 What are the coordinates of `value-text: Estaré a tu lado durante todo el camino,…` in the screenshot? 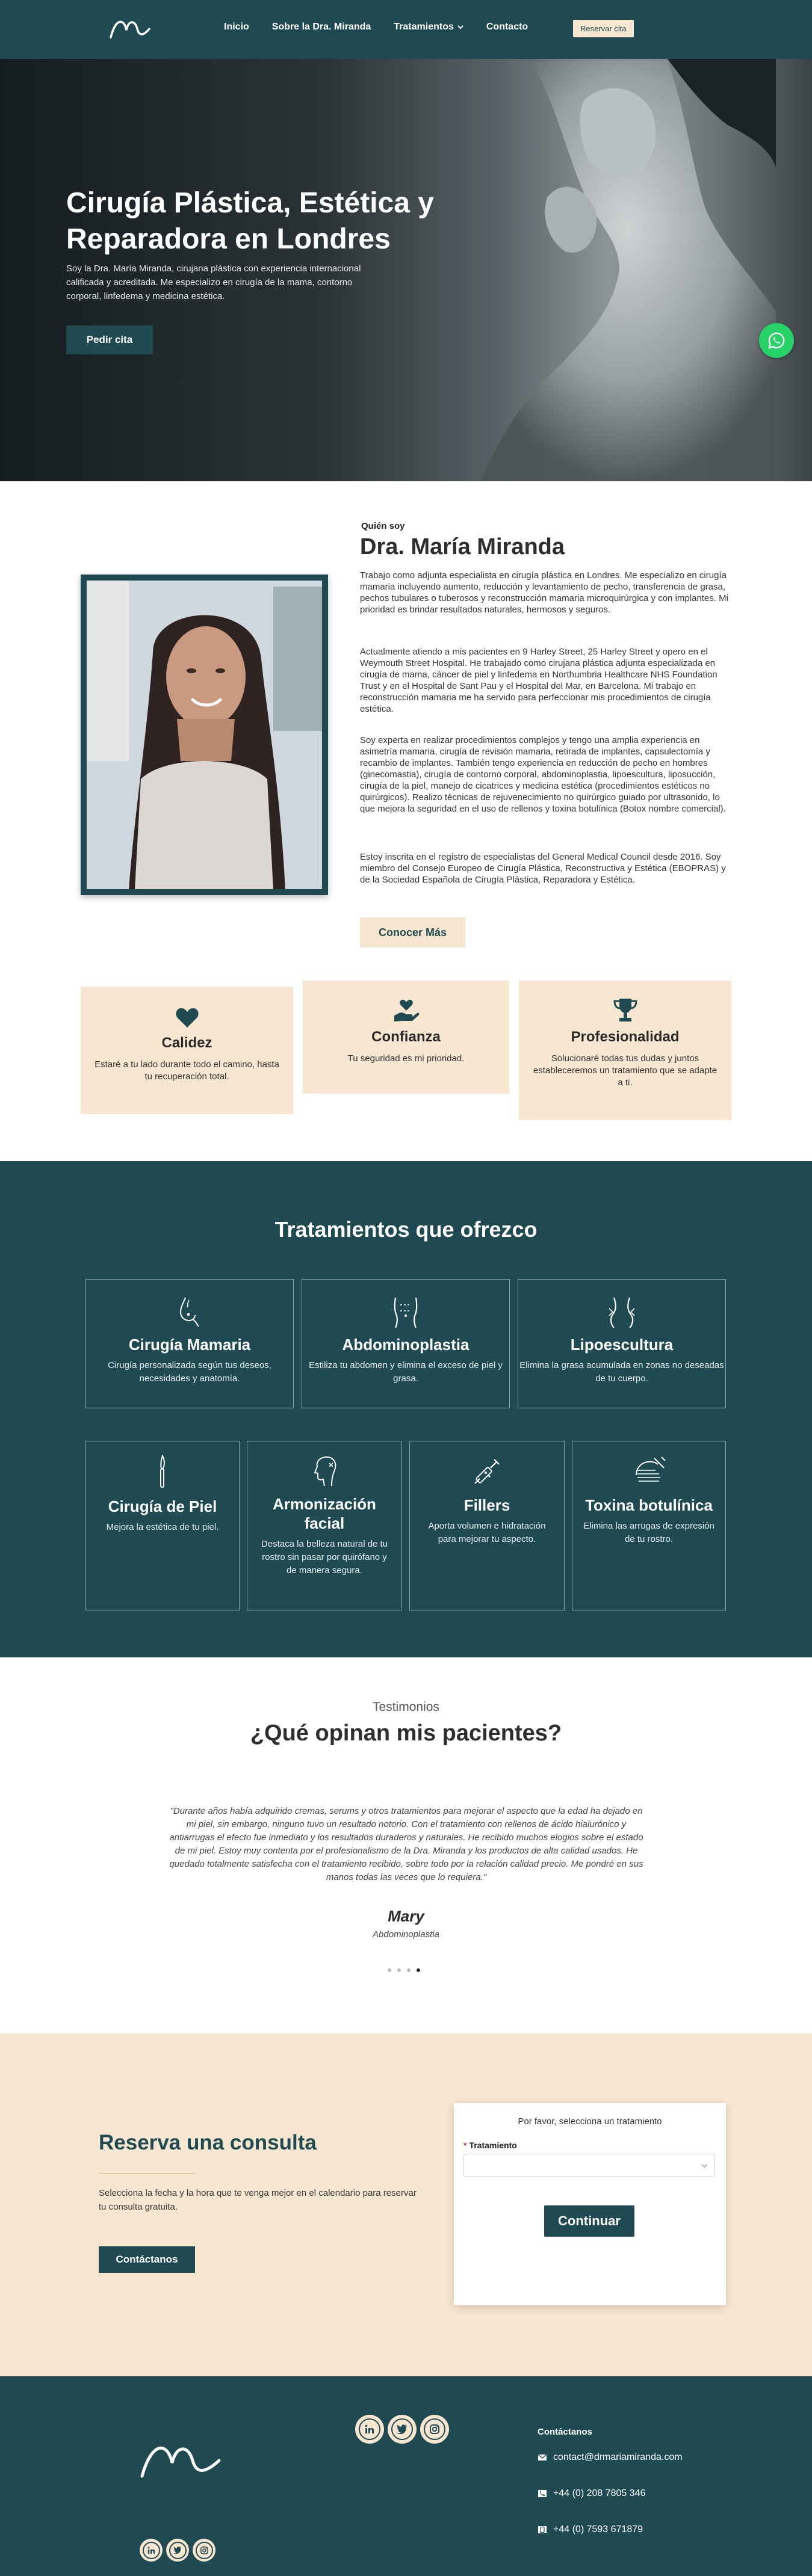 It's located at (187, 1070).